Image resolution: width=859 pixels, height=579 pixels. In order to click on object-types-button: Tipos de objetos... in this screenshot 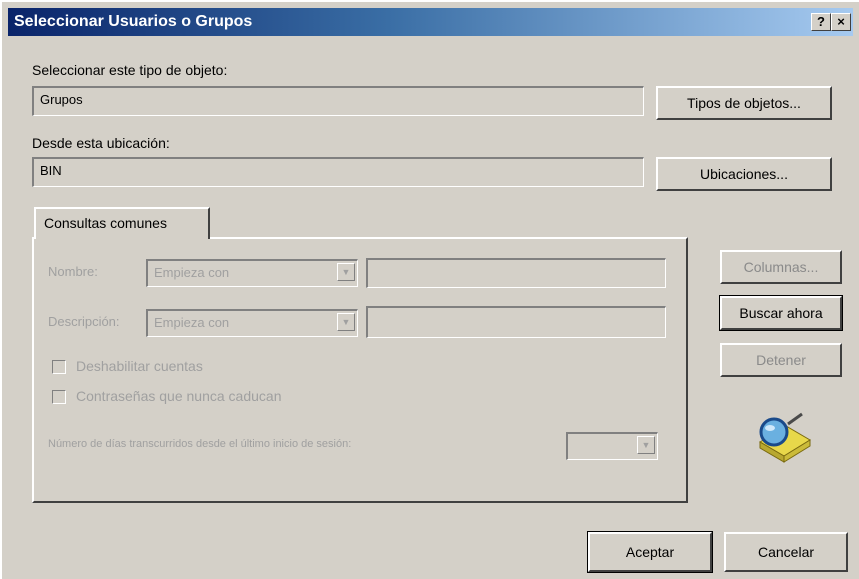, I will do `click(744, 103)`.